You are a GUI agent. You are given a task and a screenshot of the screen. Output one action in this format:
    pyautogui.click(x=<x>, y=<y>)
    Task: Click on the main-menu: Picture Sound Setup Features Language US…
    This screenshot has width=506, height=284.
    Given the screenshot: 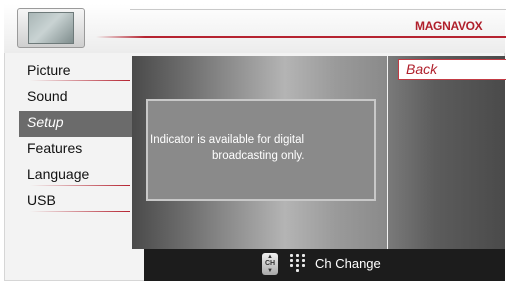 What is the action you would take?
    pyautogui.click(x=75, y=137)
    